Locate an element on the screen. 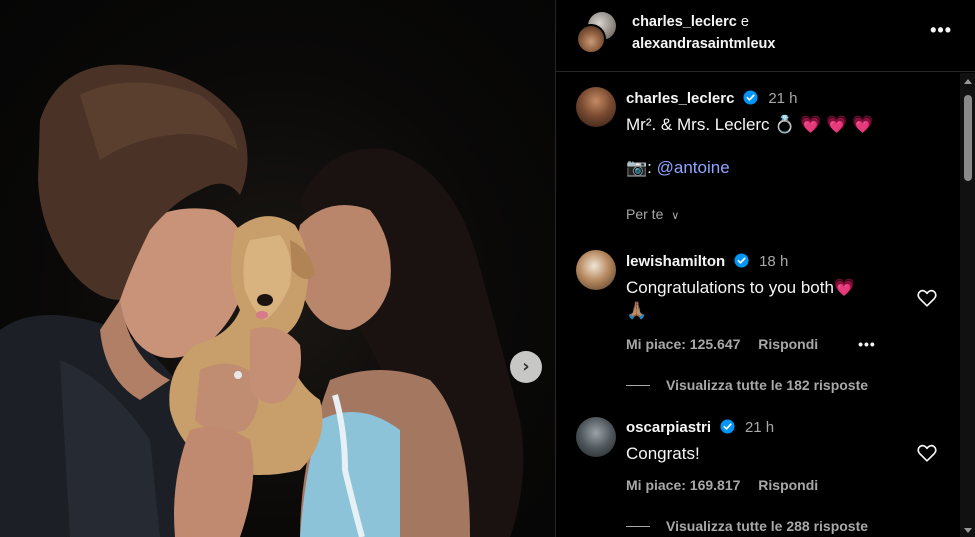  comment-meta: Mi piace: 125.647 Rispondi ••• is located at coordinates (758, 344).